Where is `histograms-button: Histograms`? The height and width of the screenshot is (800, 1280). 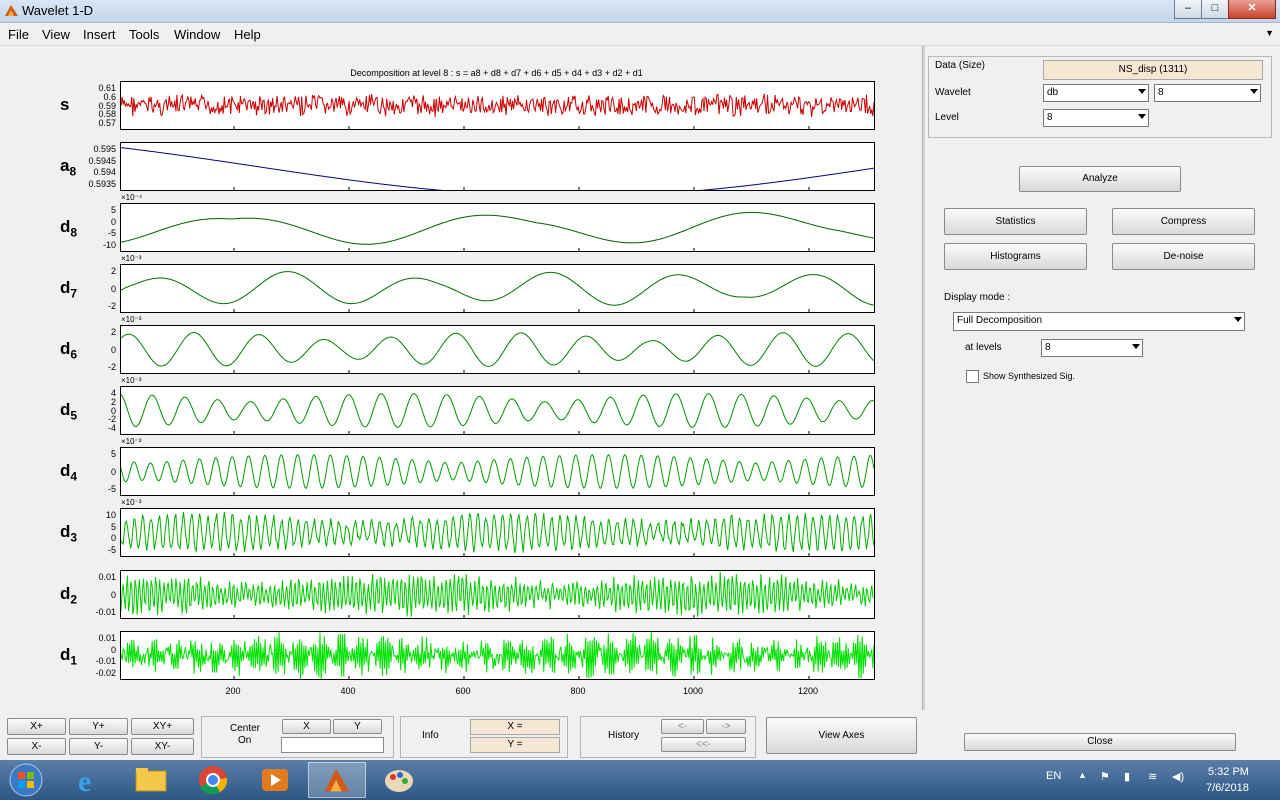 histograms-button: Histograms is located at coordinates (1015, 256).